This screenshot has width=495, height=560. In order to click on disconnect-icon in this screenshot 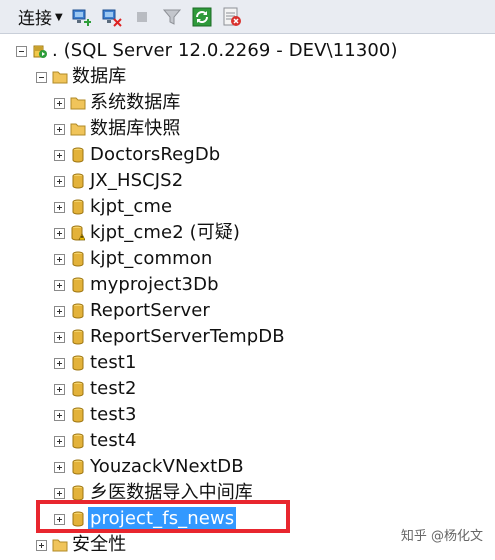, I will do `click(112, 17)`.